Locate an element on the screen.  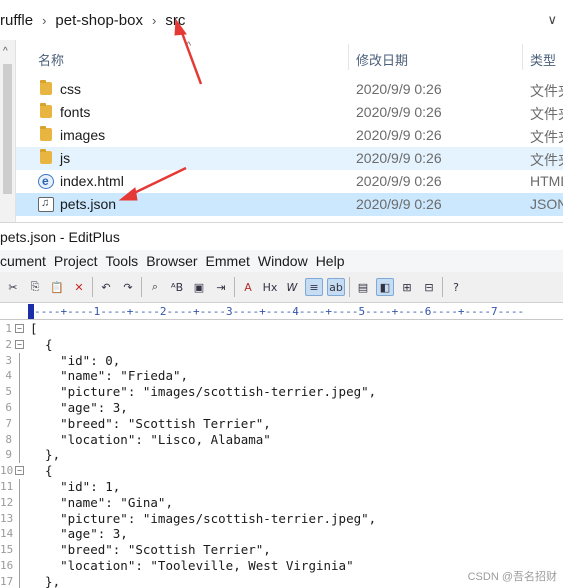
browser-preview-icon: ◧ is located at coordinates (385, 287).